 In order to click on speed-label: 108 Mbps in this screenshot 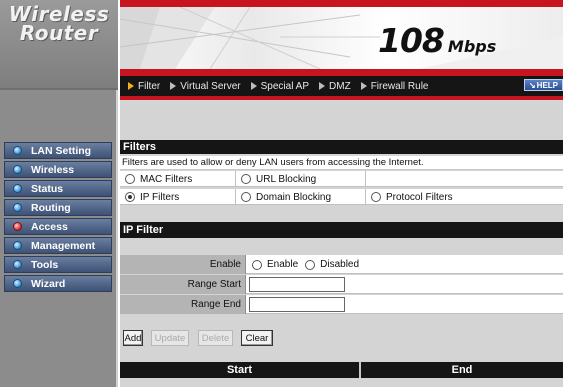, I will do `click(437, 40)`.